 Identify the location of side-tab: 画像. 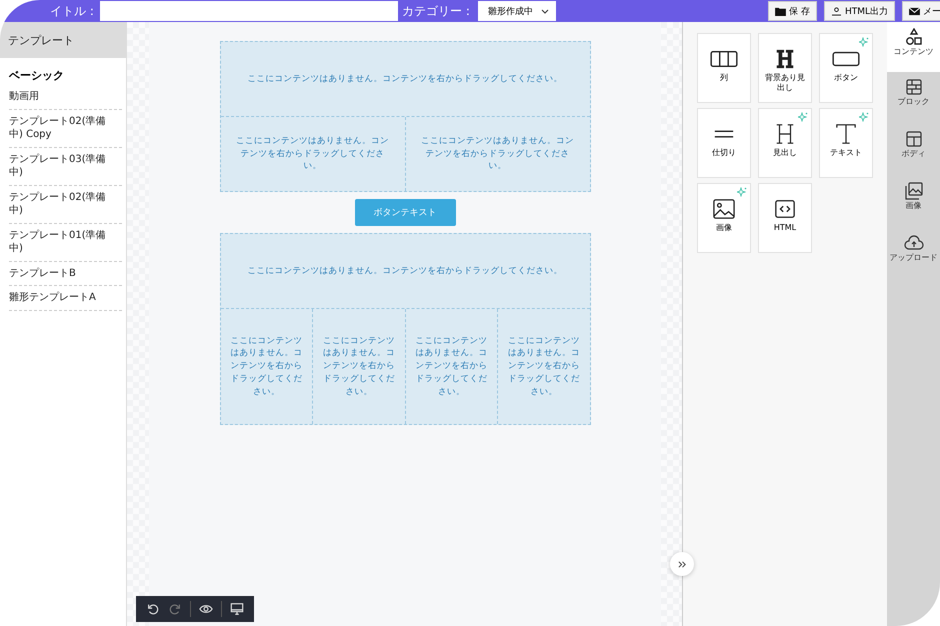
(913, 202).